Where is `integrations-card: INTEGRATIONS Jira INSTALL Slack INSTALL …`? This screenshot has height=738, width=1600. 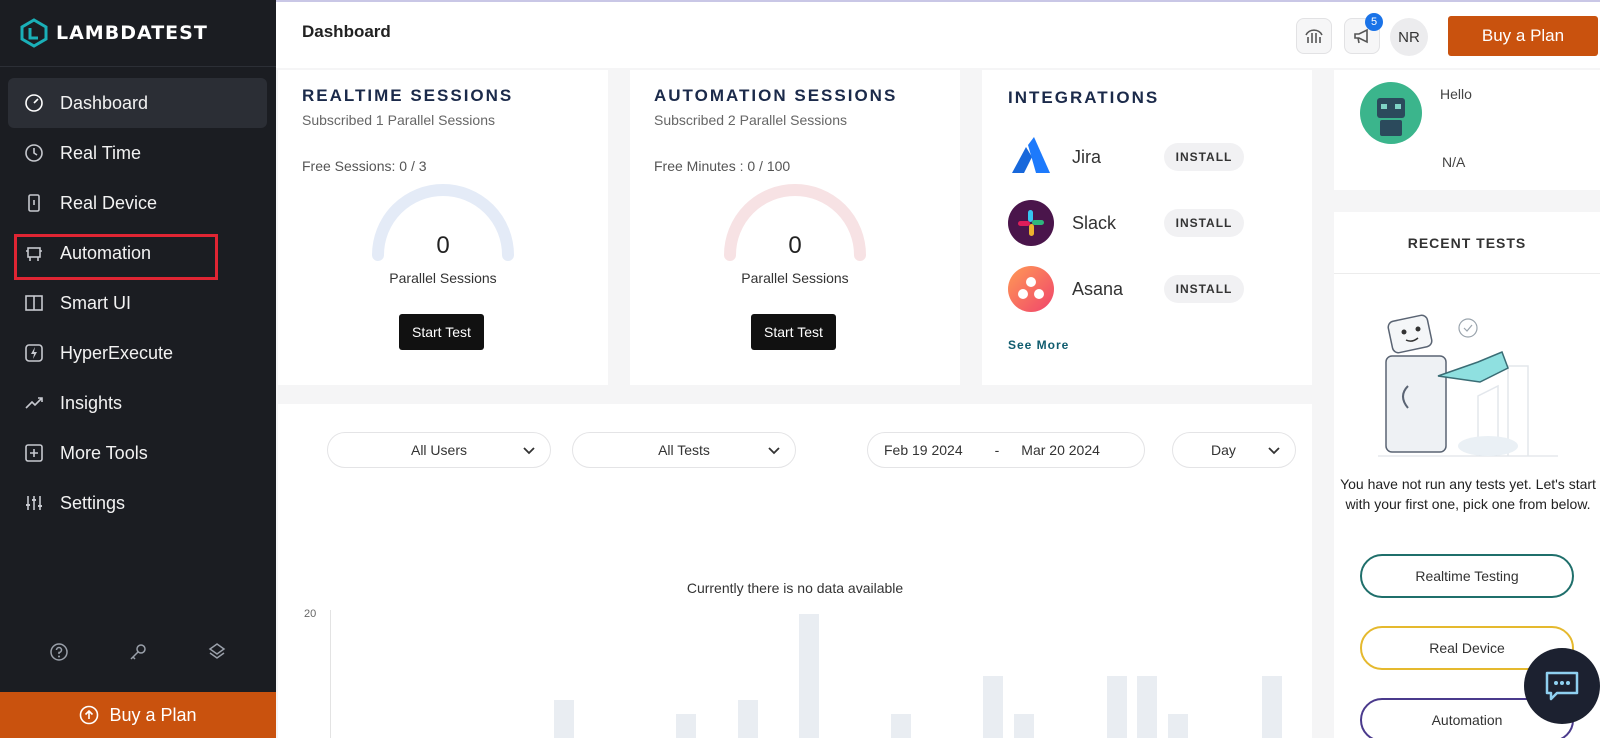 integrations-card: INTEGRATIONS Jira INSTALL Slack INSTALL … is located at coordinates (1147, 227).